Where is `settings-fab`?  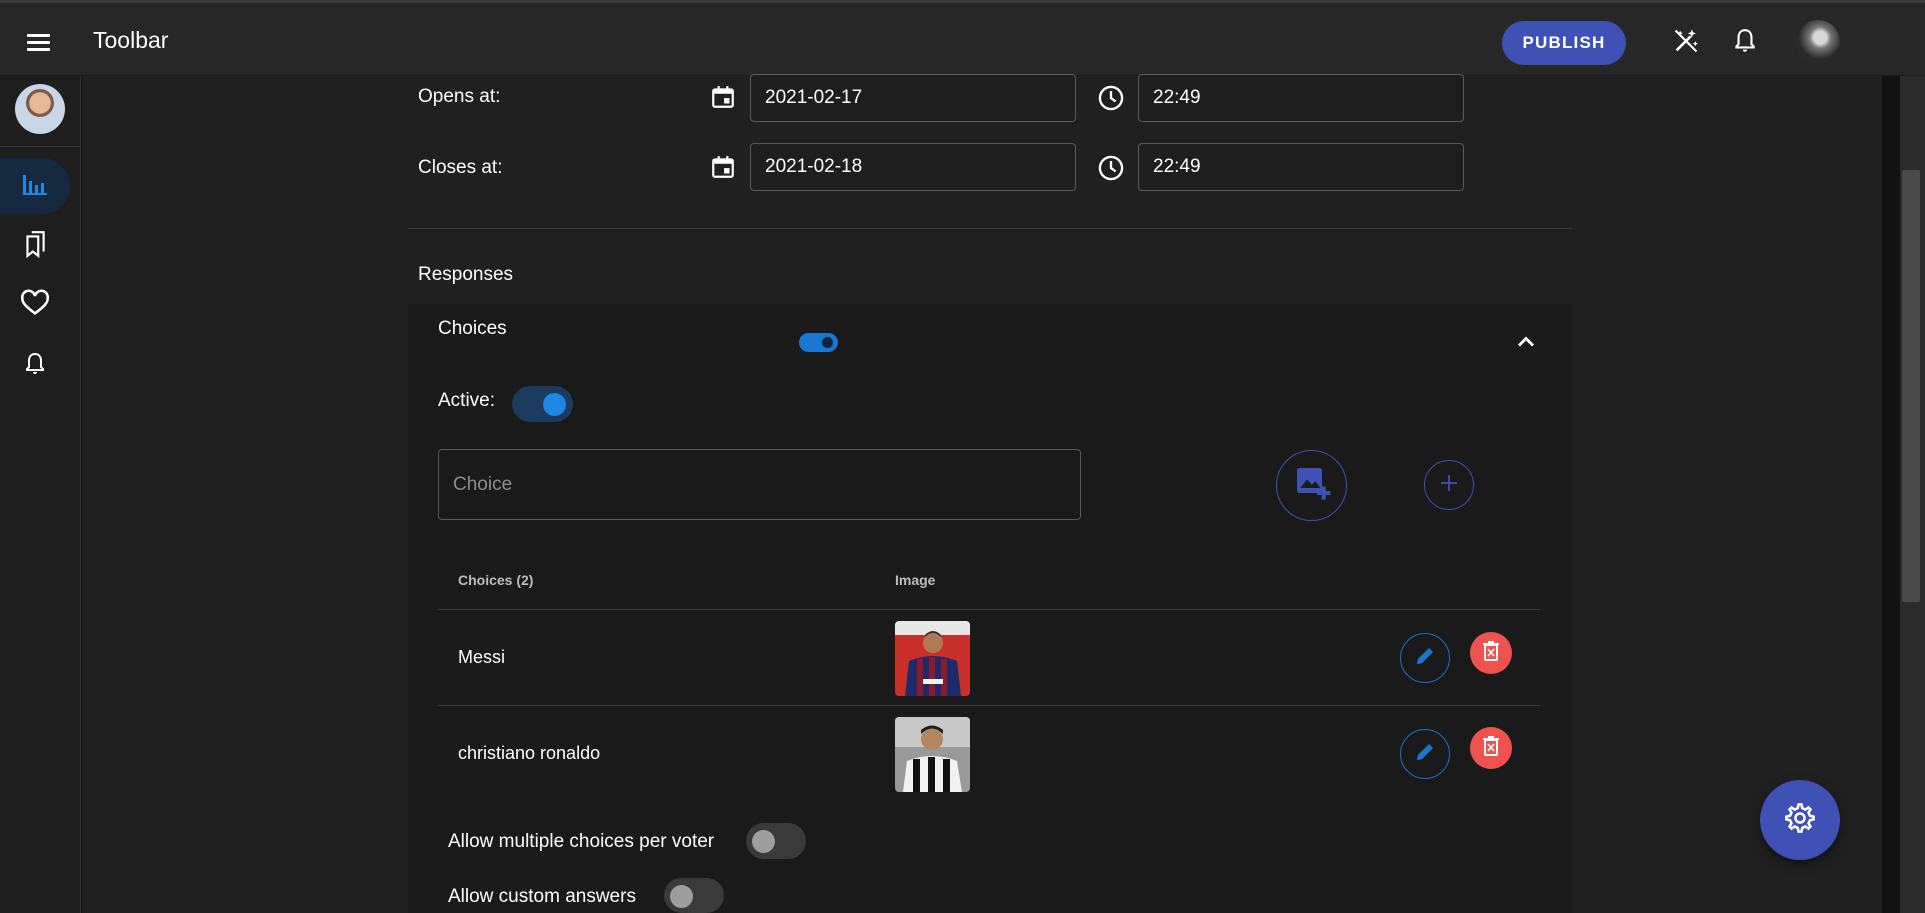 settings-fab is located at coordinates (1800, 820).